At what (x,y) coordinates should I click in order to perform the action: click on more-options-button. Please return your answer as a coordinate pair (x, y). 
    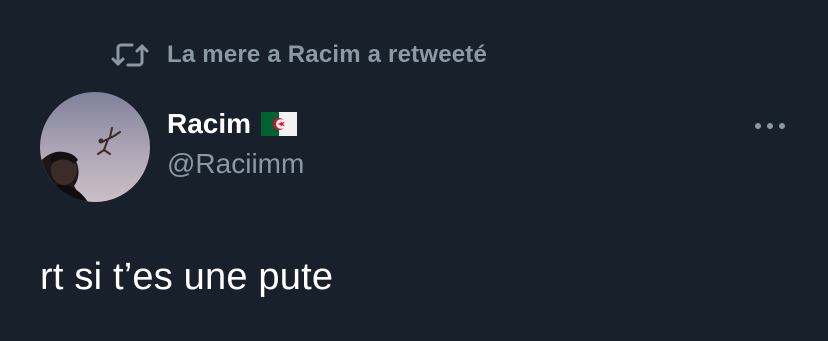
    Looking at the image, I should click on (770, 126).